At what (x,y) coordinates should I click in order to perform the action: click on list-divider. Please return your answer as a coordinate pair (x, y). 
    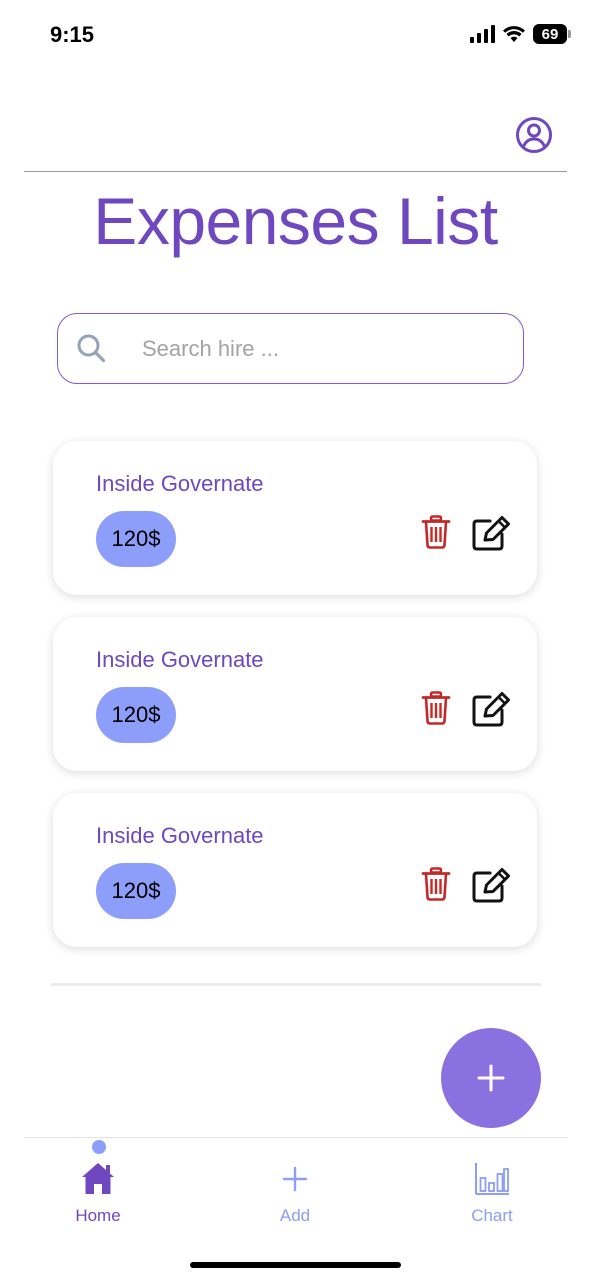
    Looking at the image, I should click on (296, 984).